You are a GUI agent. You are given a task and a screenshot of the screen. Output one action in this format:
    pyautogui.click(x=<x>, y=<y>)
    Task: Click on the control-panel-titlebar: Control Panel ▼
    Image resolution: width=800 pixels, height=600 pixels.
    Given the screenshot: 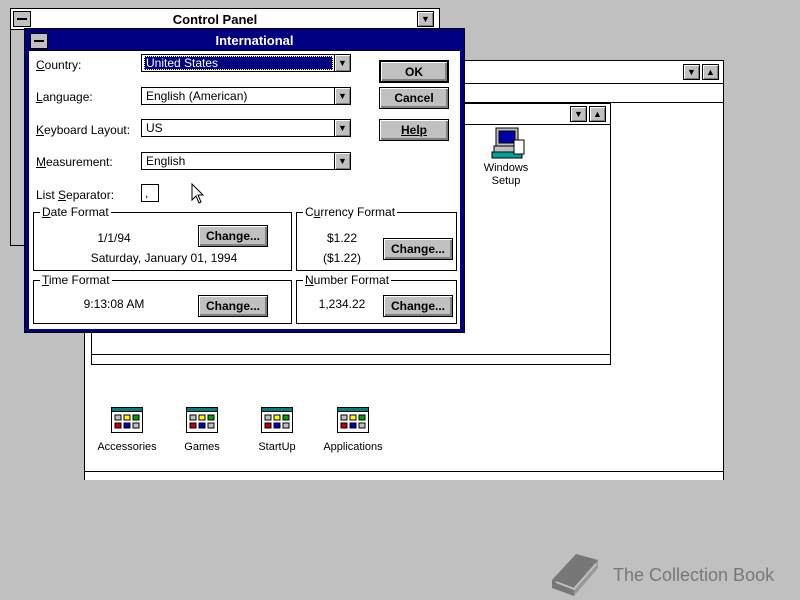 What is the action you would take?
    pyautogui.click(x=225, y=19)
    